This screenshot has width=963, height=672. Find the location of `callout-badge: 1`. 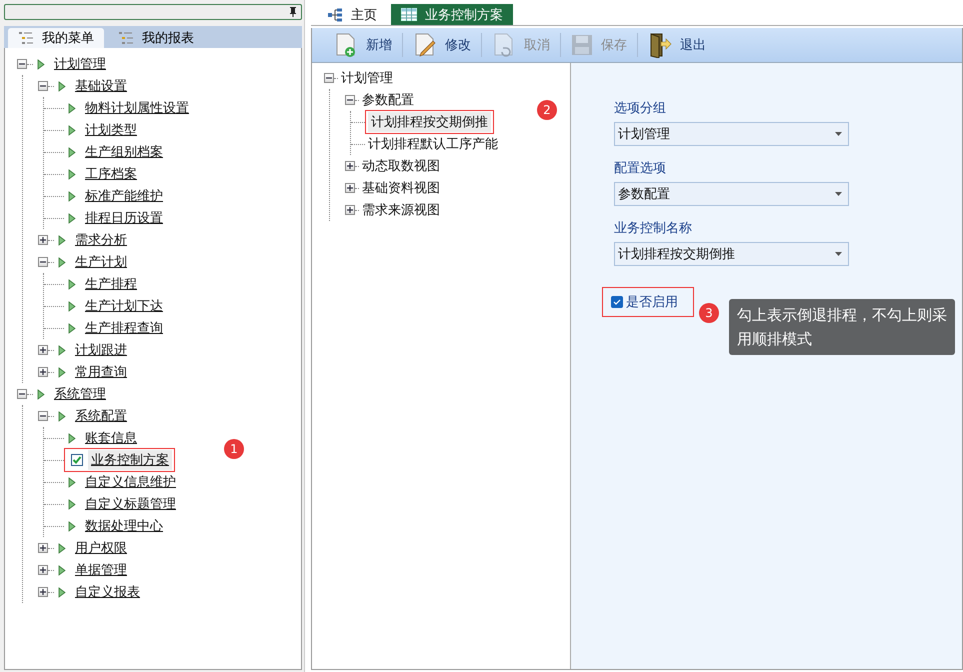

callout-badge: 1 is located at coordinates (234, 449).